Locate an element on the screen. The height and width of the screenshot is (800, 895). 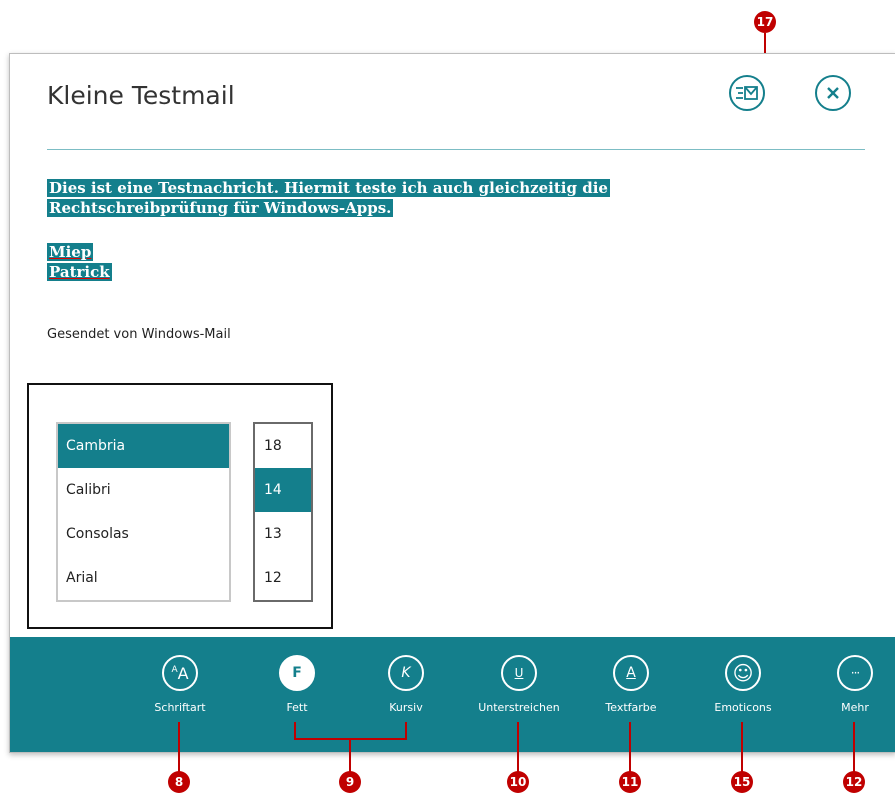
font-size-list: 18 14 13 12 is located at coordinates (283, 512).